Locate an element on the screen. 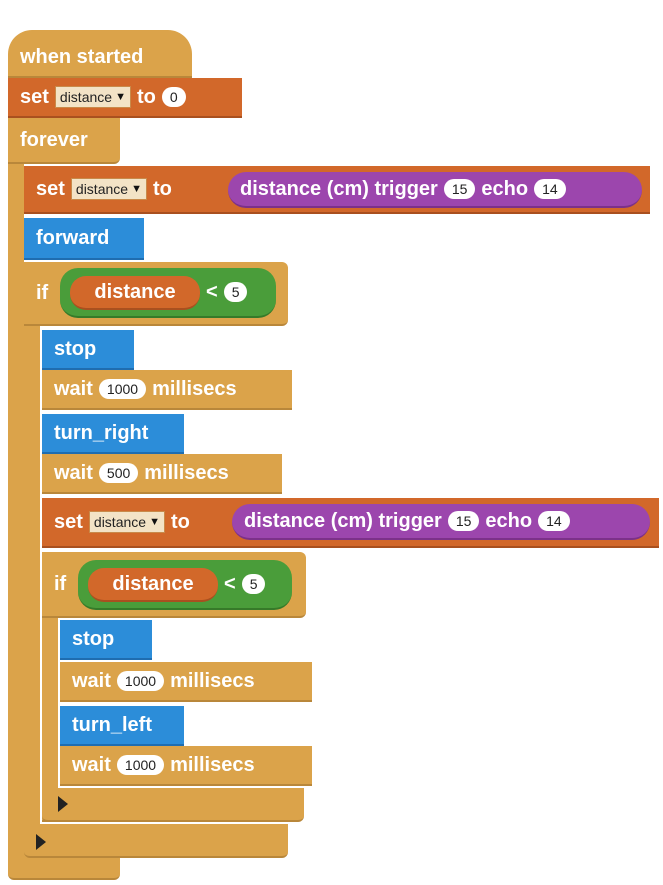 This screenshot has width=663, height=885. forever-loop-spine is located at coordinates (16, 494).